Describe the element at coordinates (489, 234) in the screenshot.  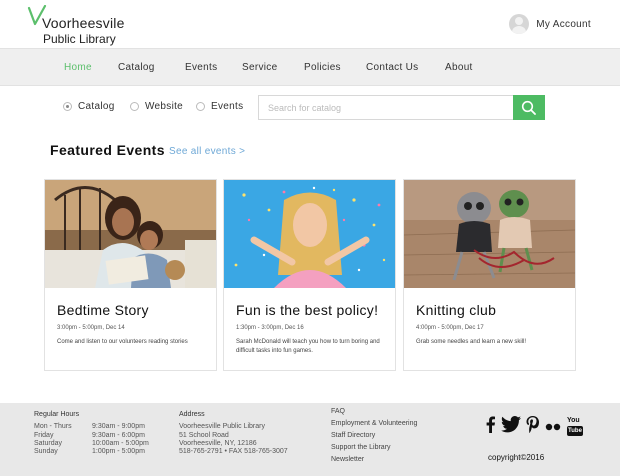
I see `knitting-club-photo` at that location.